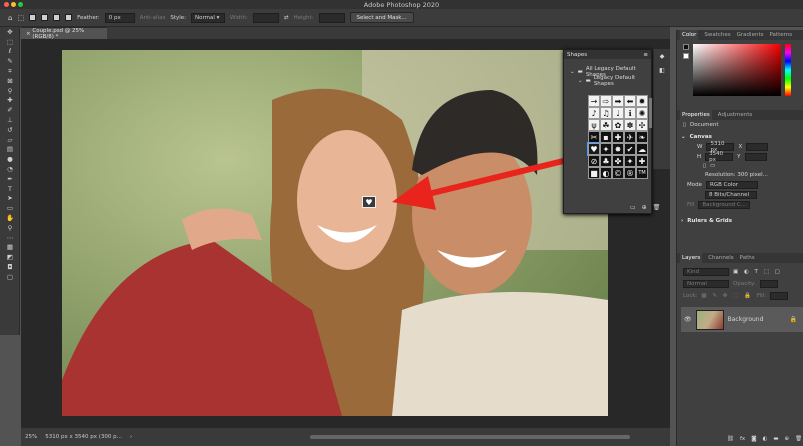 This screenshot has height=446, width=803. What do you see at coordinates (768, 284) in the screenshot?
I see `opacity-input` at bounding box center [768, 284].